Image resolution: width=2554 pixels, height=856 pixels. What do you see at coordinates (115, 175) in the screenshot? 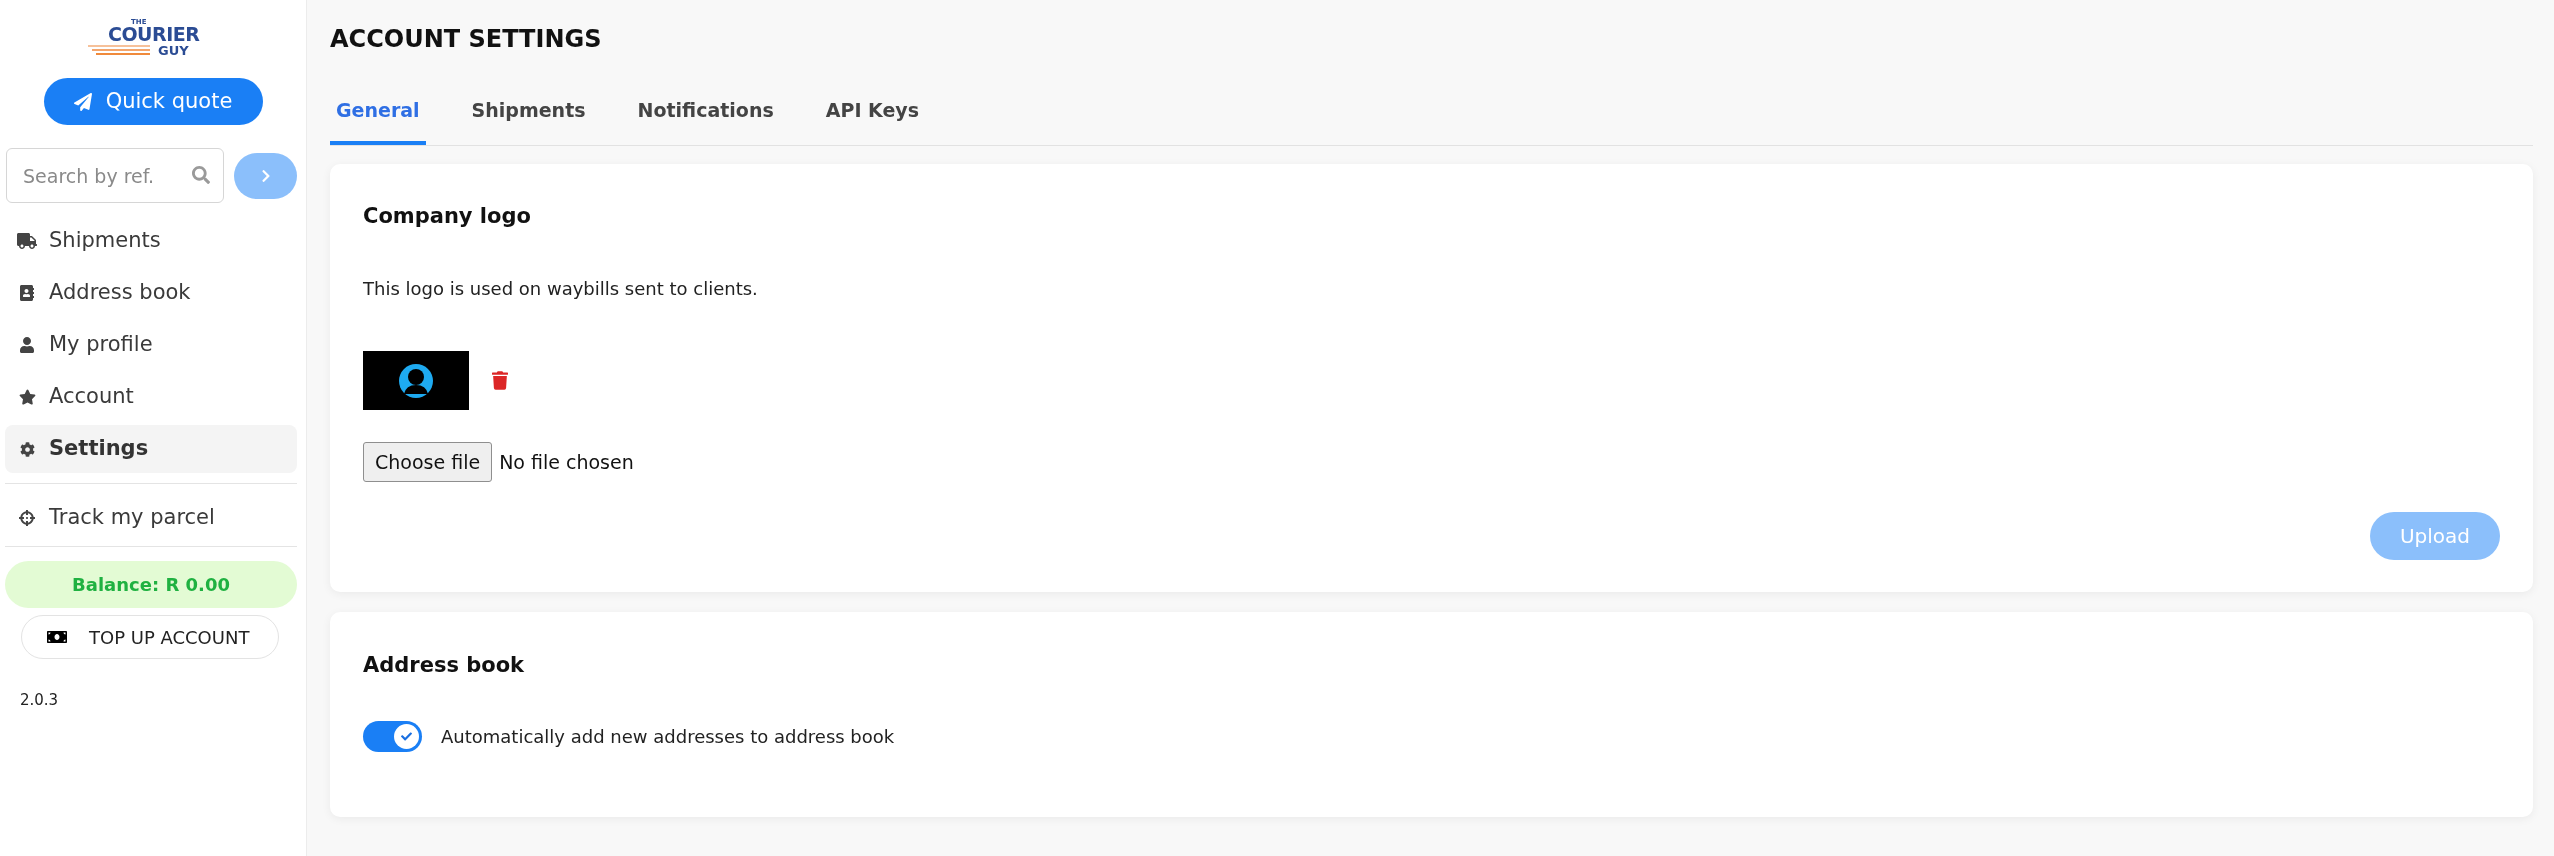
I see `search-field: Search by ref.` at bounding box center [115, 175].